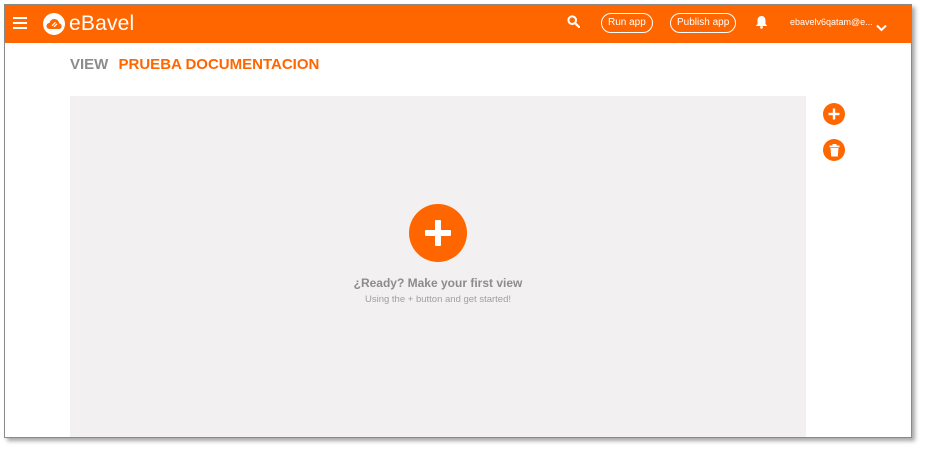 The height and width of the screenshot is (451, 926). I want to click on hamburger-icon, so click(20, 23).